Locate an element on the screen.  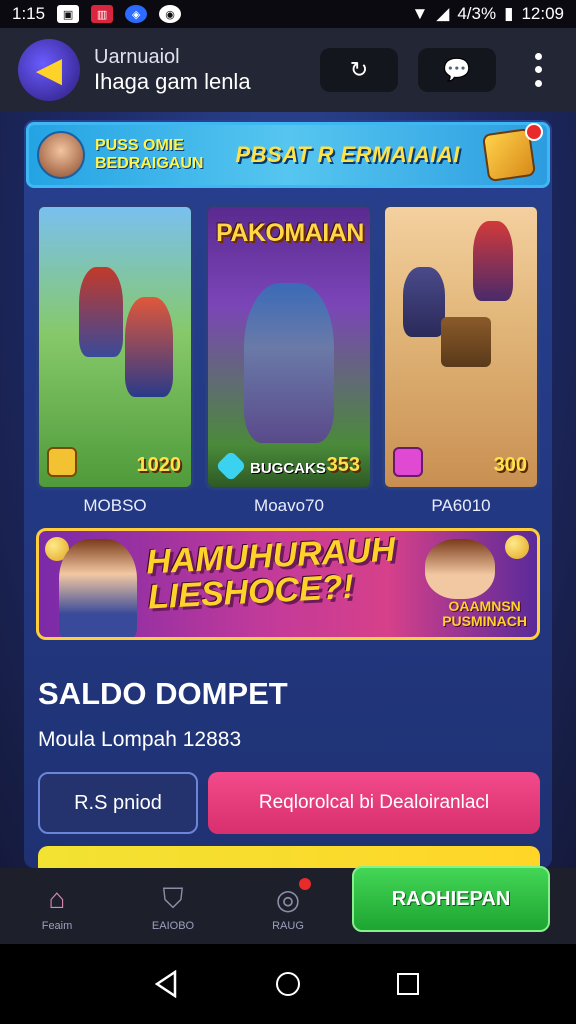
chat-icon: 💬 is located at coordinates (457, 69).